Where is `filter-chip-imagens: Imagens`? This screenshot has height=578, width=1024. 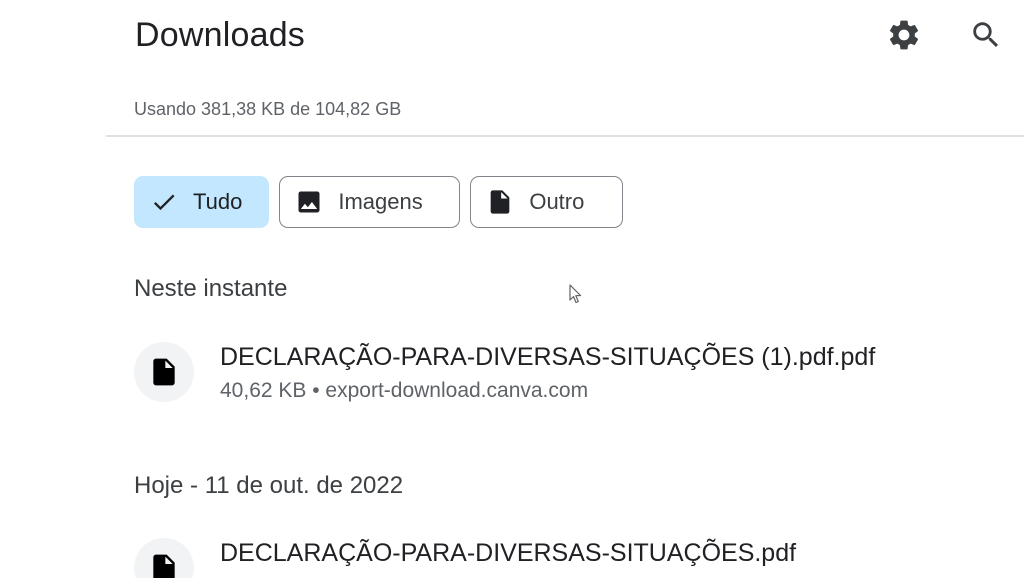
filter-chip-imagens: Imagens is located at coordinates (370, 202).